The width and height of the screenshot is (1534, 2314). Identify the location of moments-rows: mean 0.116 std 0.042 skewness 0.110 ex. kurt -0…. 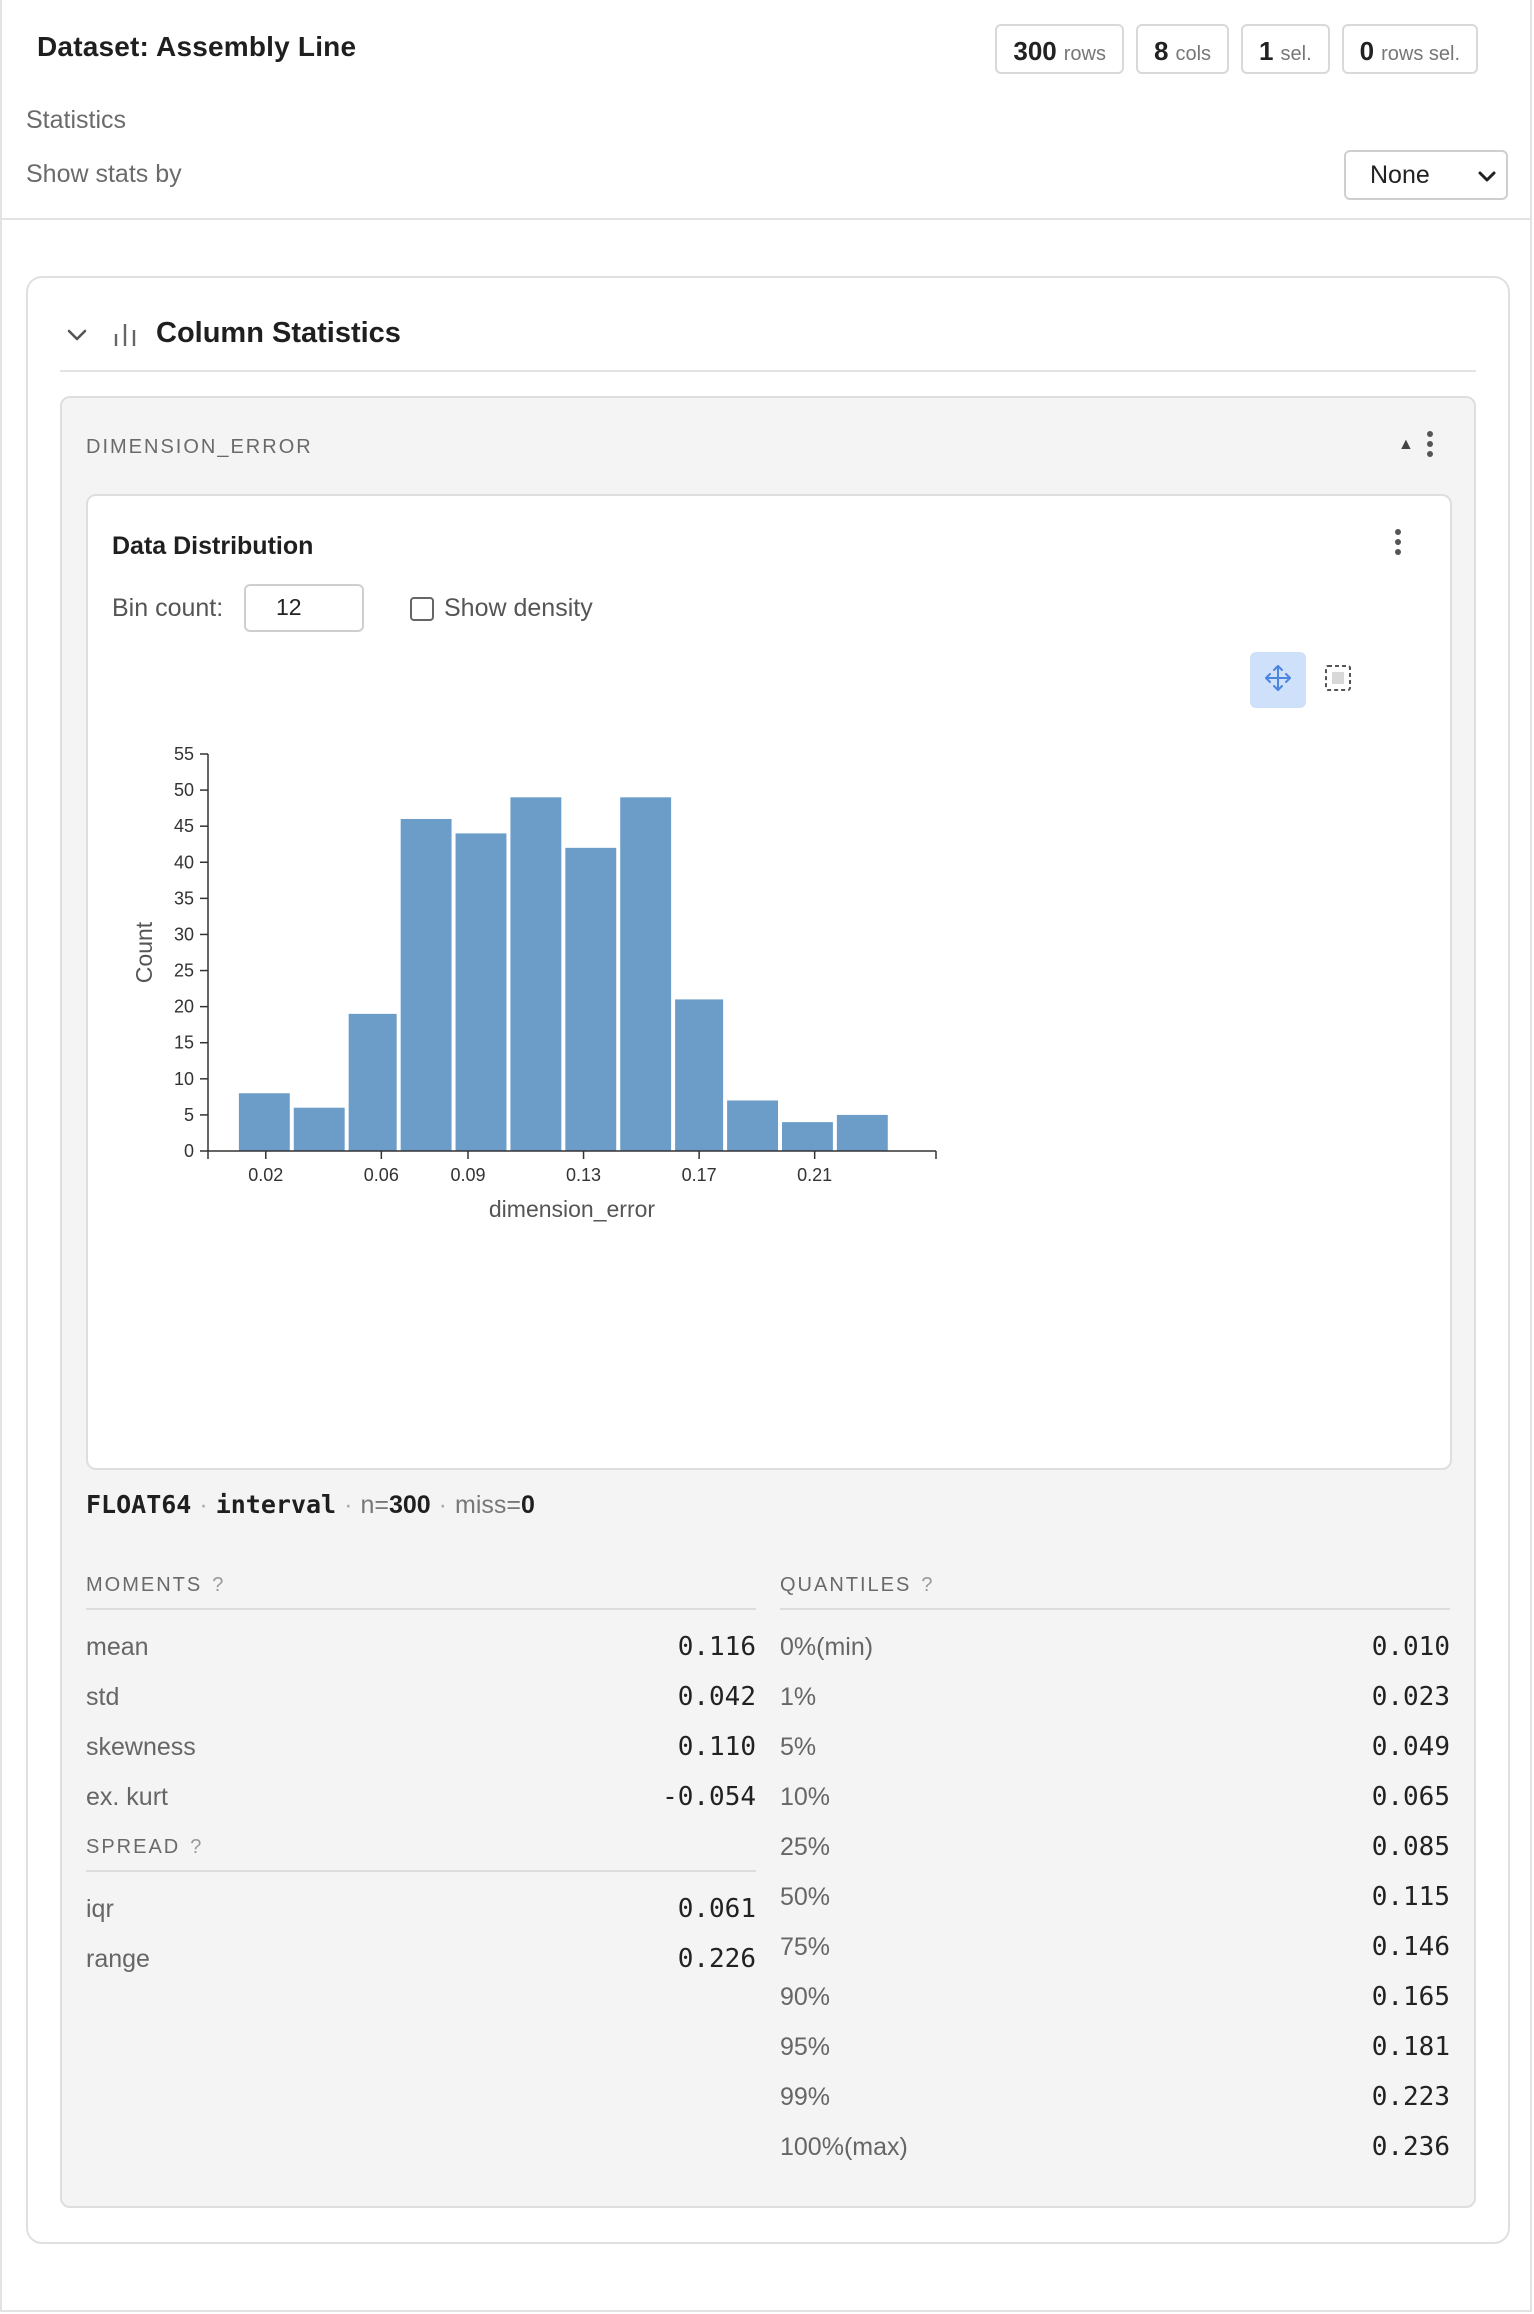
(421, 1716).